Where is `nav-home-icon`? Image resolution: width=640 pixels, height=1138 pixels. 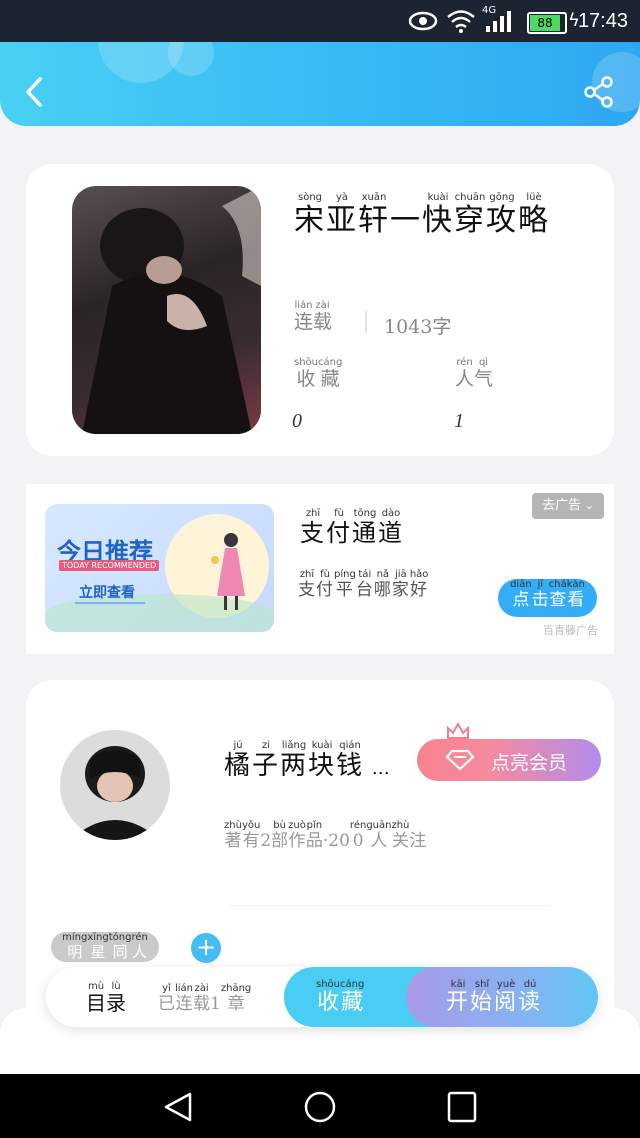 nav-home-icon is located at coordinates (320, 1107).